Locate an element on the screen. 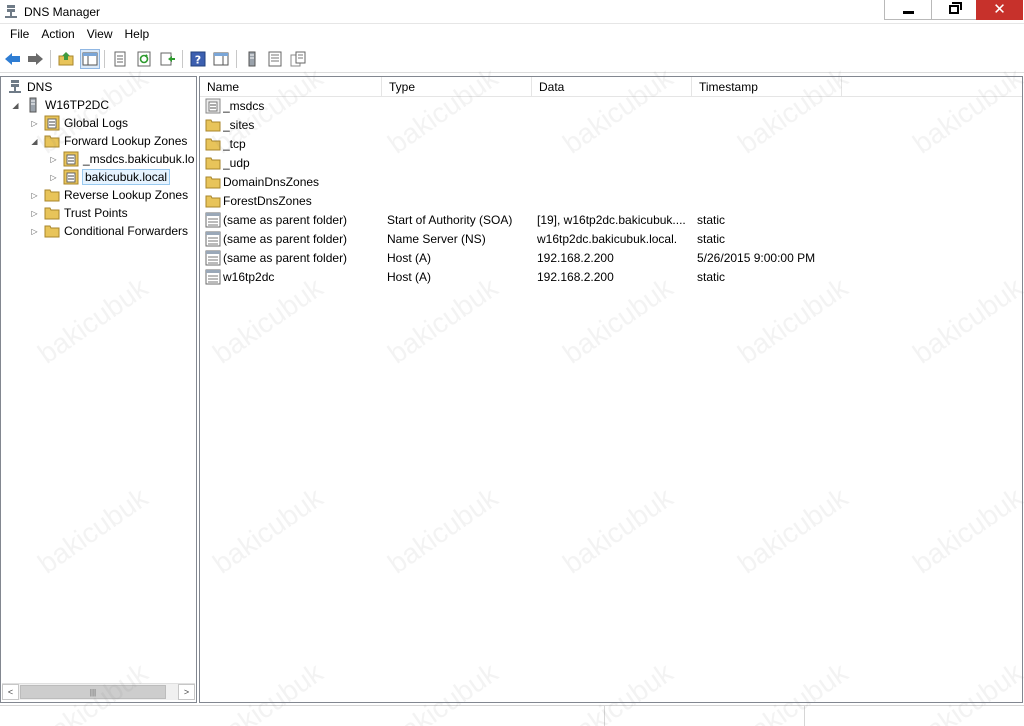 This screenshot has height=726, width=1024. help-icon: ? is located at coordinates (198, 59).